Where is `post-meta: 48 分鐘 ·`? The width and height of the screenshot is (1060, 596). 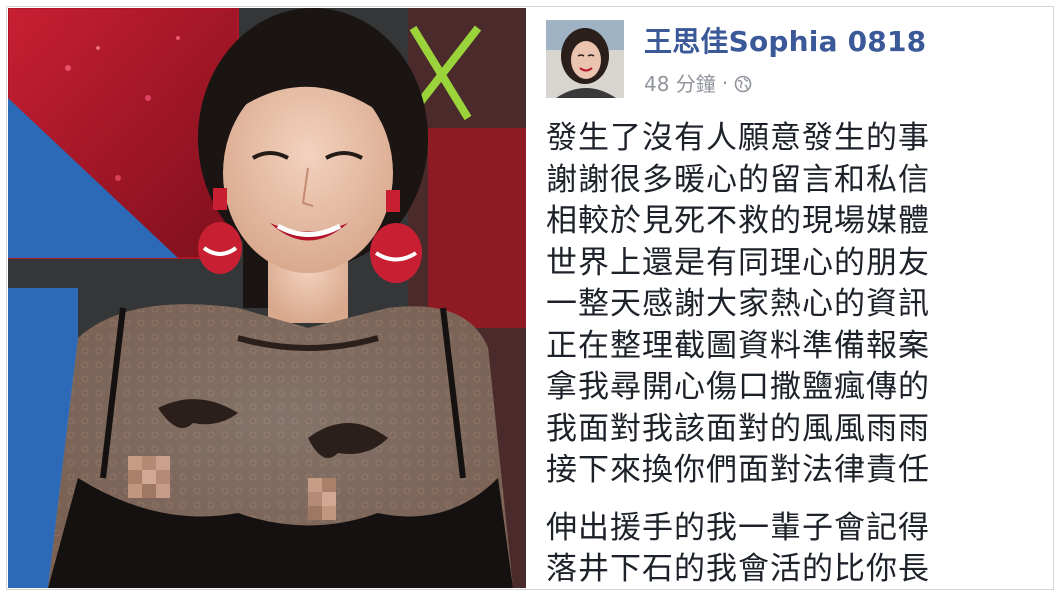 post-meta: 48 分鐘 · is located at coordinates (698, 82).